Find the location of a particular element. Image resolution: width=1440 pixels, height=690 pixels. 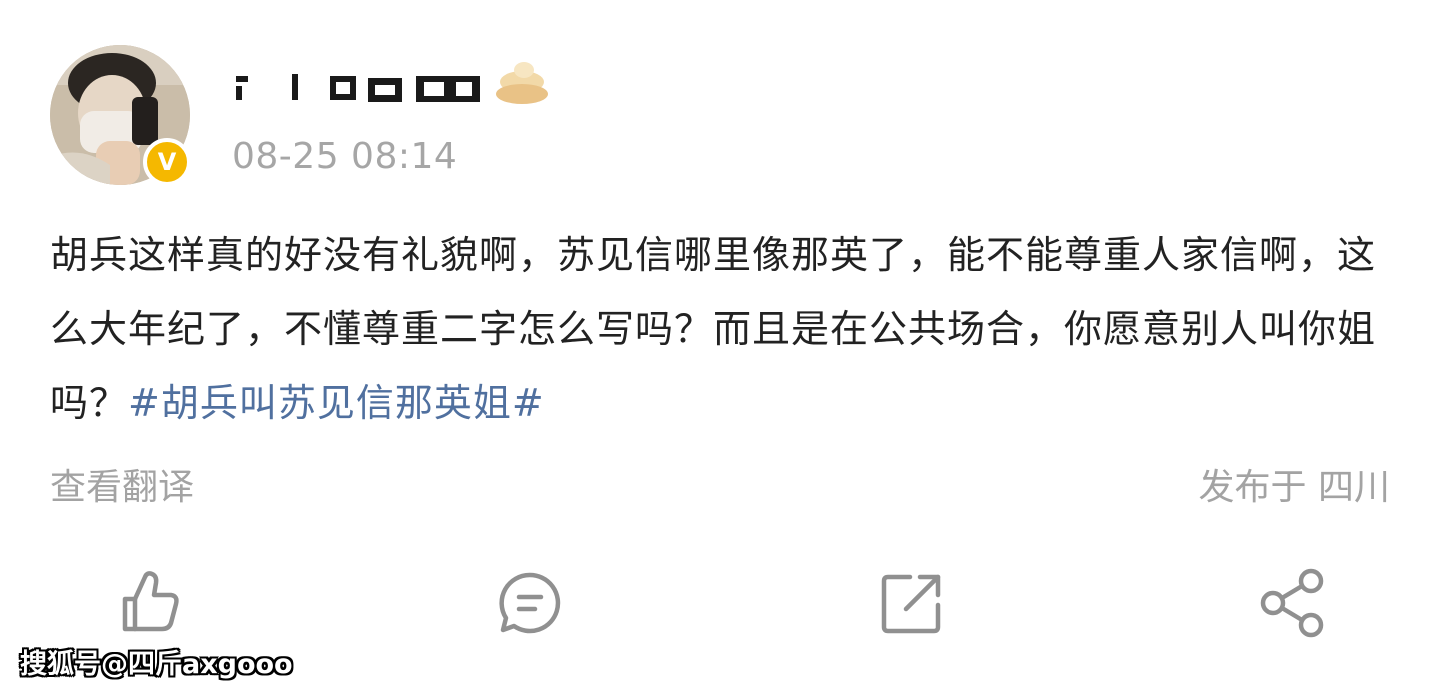

username-obscured is located at coordinates (397, 83).